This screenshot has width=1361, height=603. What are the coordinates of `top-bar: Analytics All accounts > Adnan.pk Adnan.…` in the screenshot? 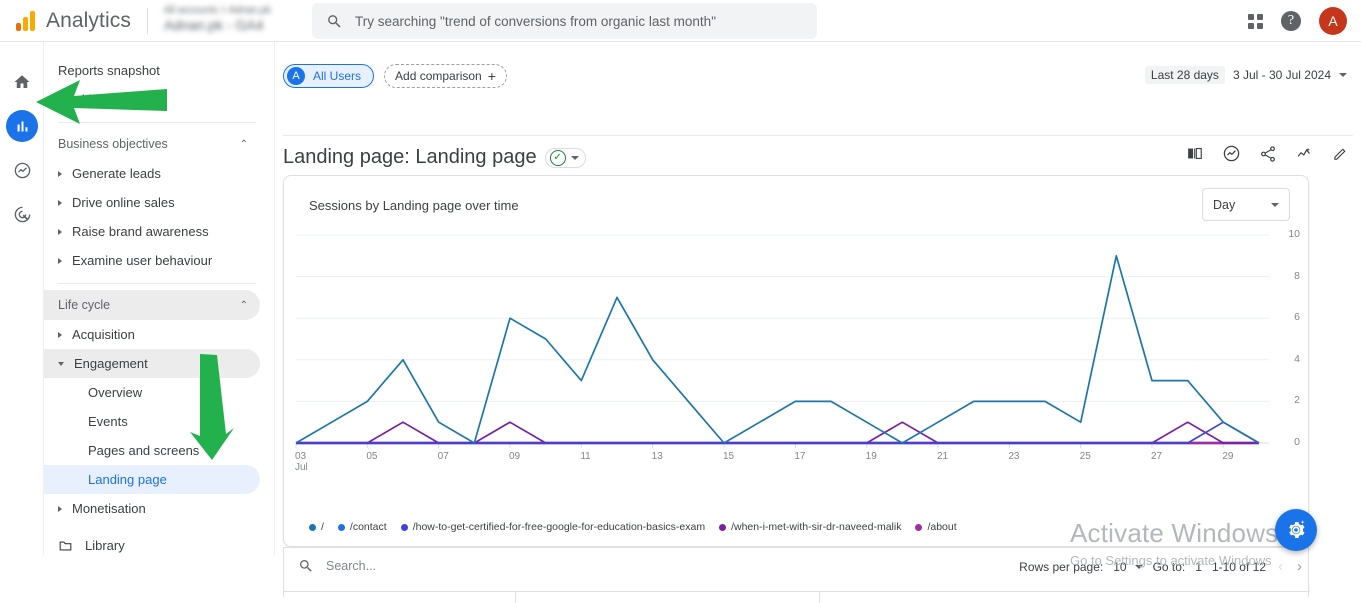 It's located at (680, 21).